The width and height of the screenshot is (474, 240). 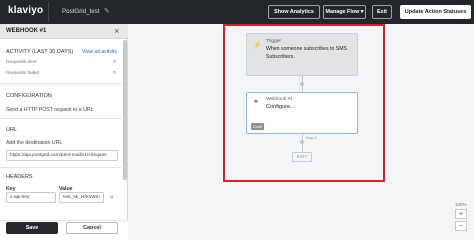 What do you see at coordinates (48, 12) in the screenshot?
I see `topbar-divider` at bounding box center [48, 12].